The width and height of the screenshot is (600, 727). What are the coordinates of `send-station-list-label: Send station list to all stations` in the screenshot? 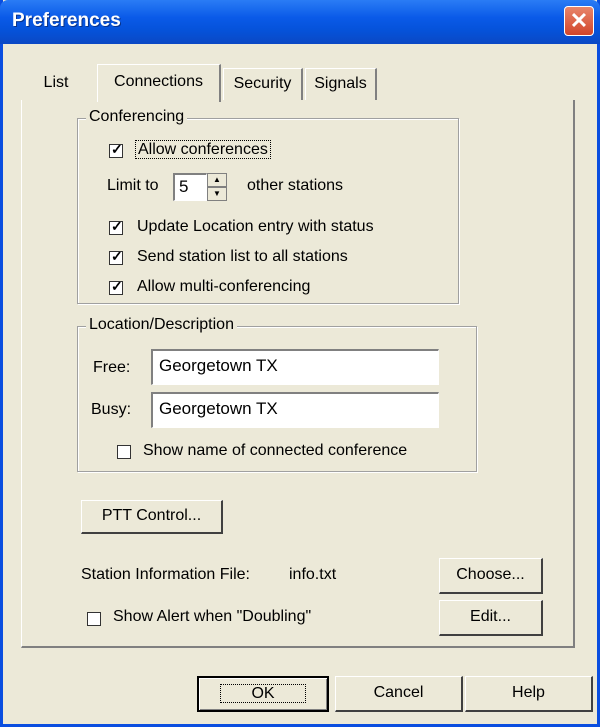 It's located at (242, 257).